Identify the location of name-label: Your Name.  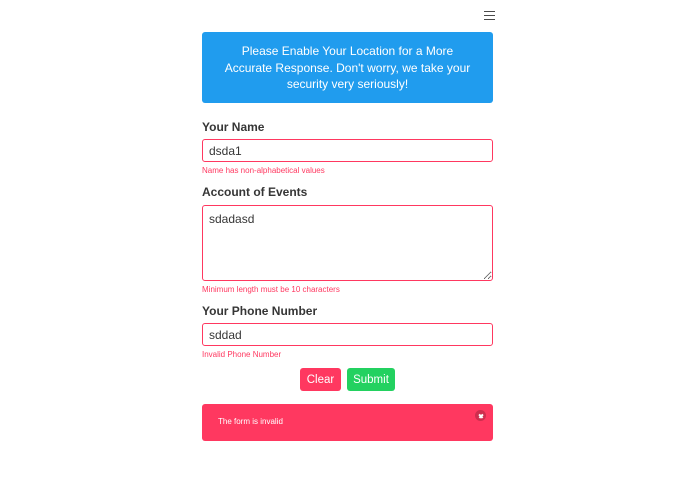
(233, 127).